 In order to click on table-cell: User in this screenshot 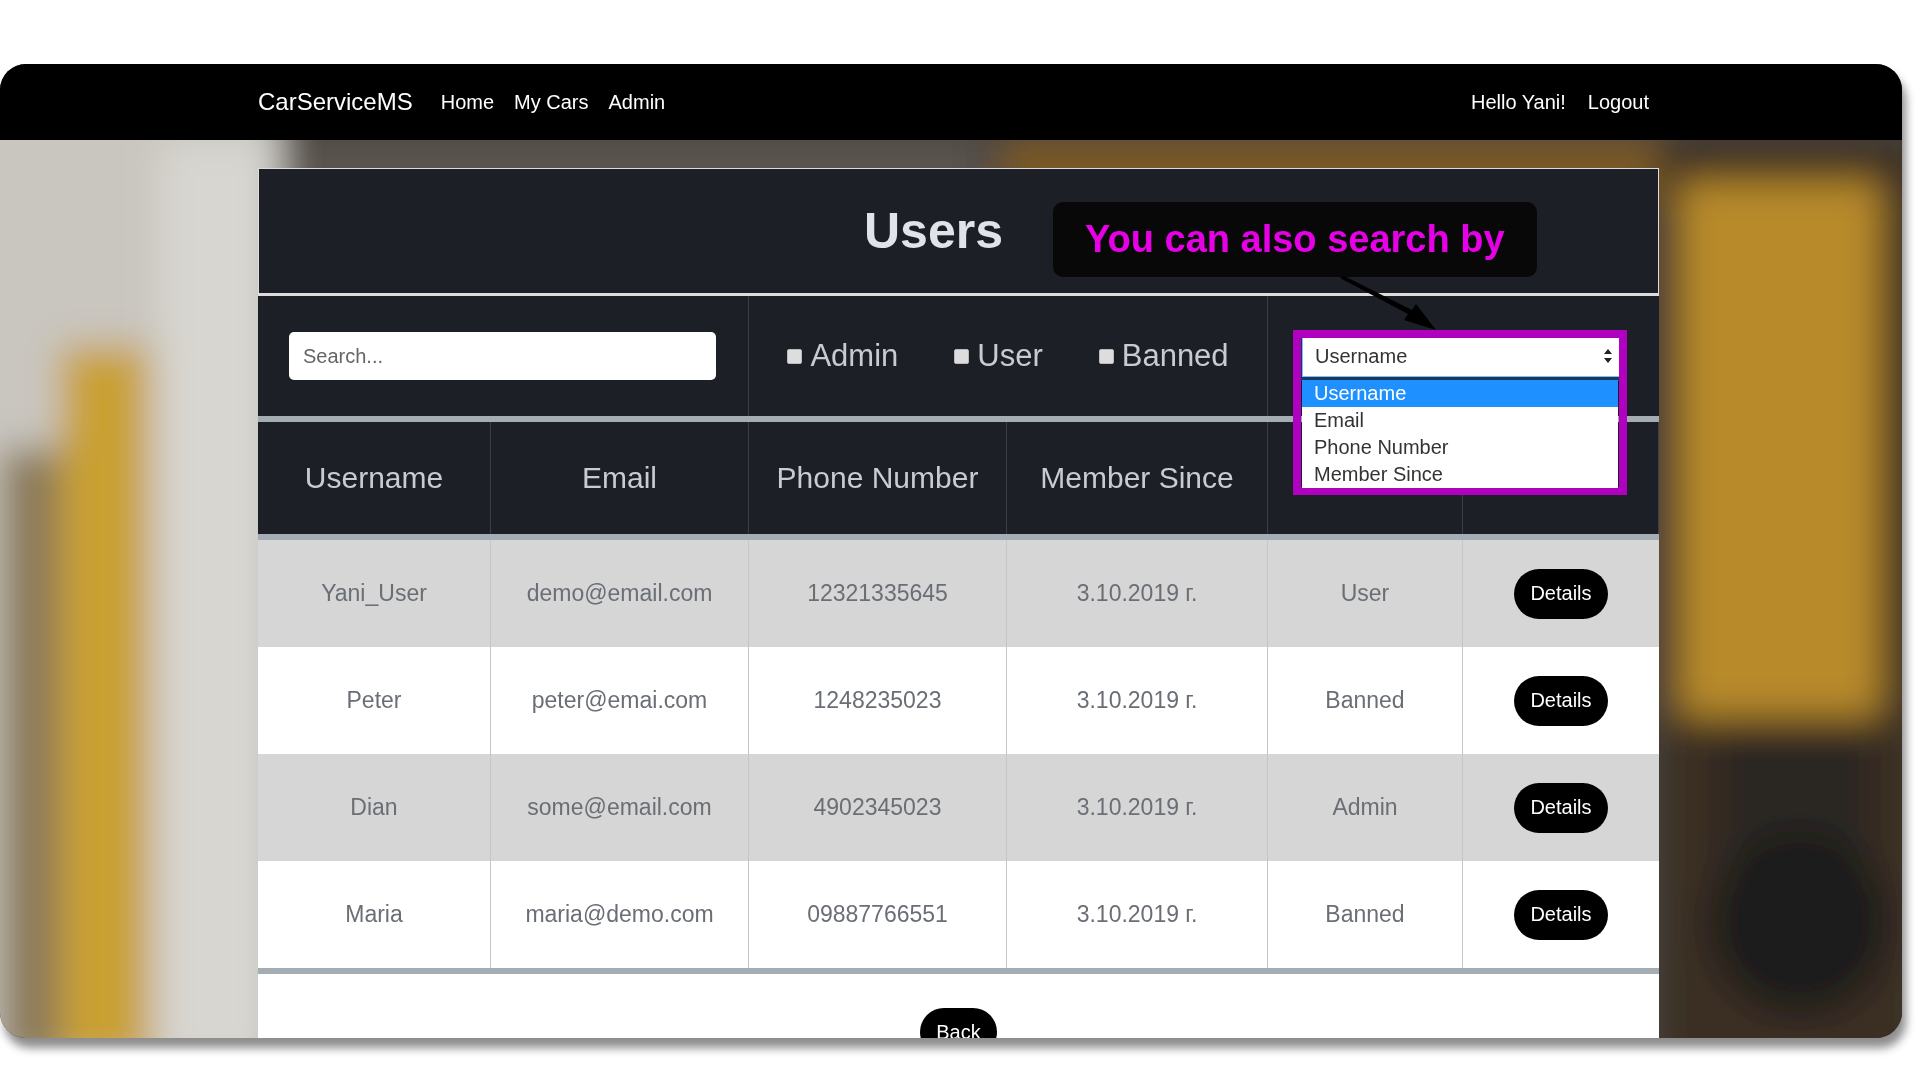, I will do `click(1365, 593)`.